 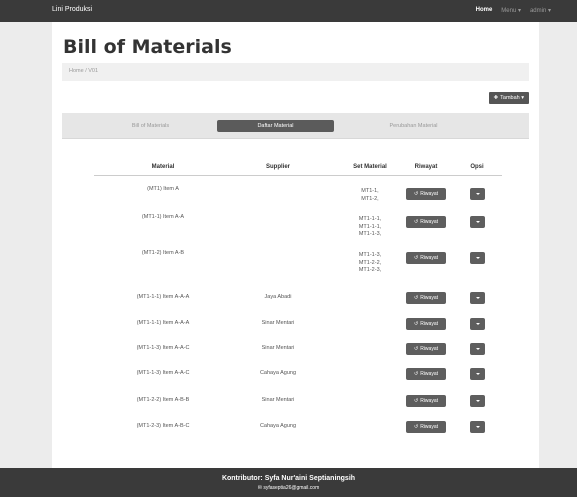 I want to click on tab-bill-of-materials: Bill of Materials, so click(x=150, y=126).